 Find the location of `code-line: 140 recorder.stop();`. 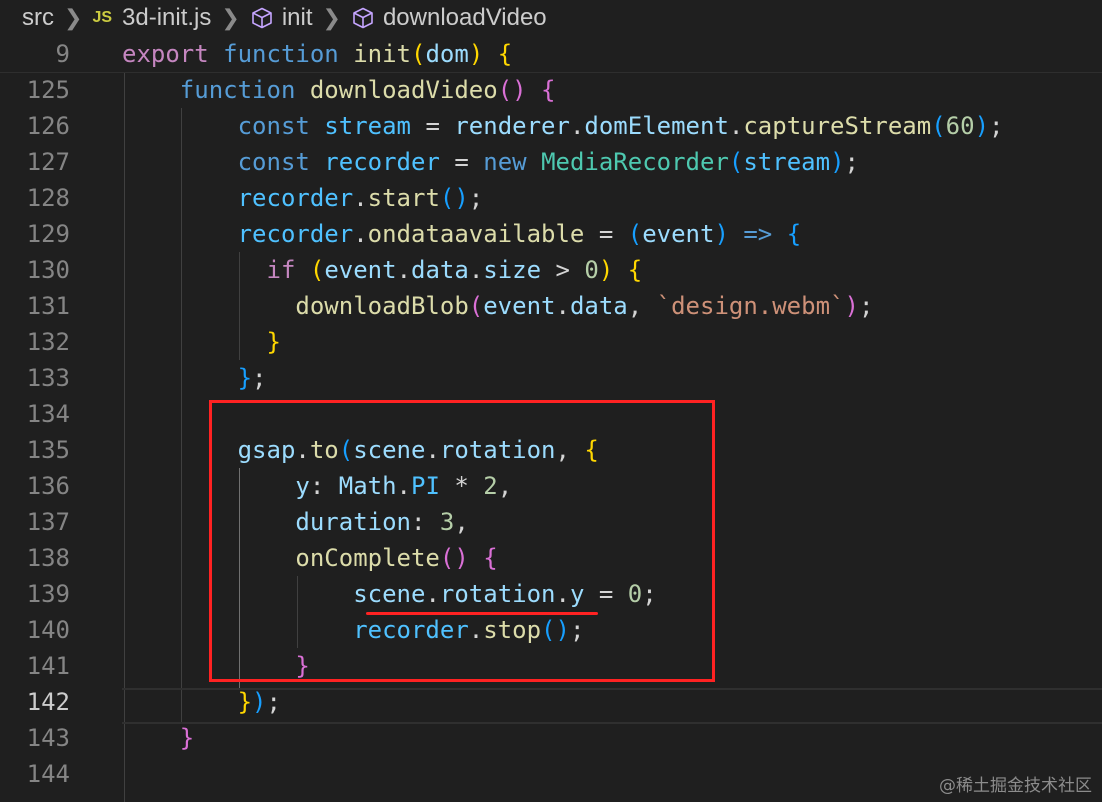

code-line: 140 recorder.stop(); is located at coordinates (551, 630).